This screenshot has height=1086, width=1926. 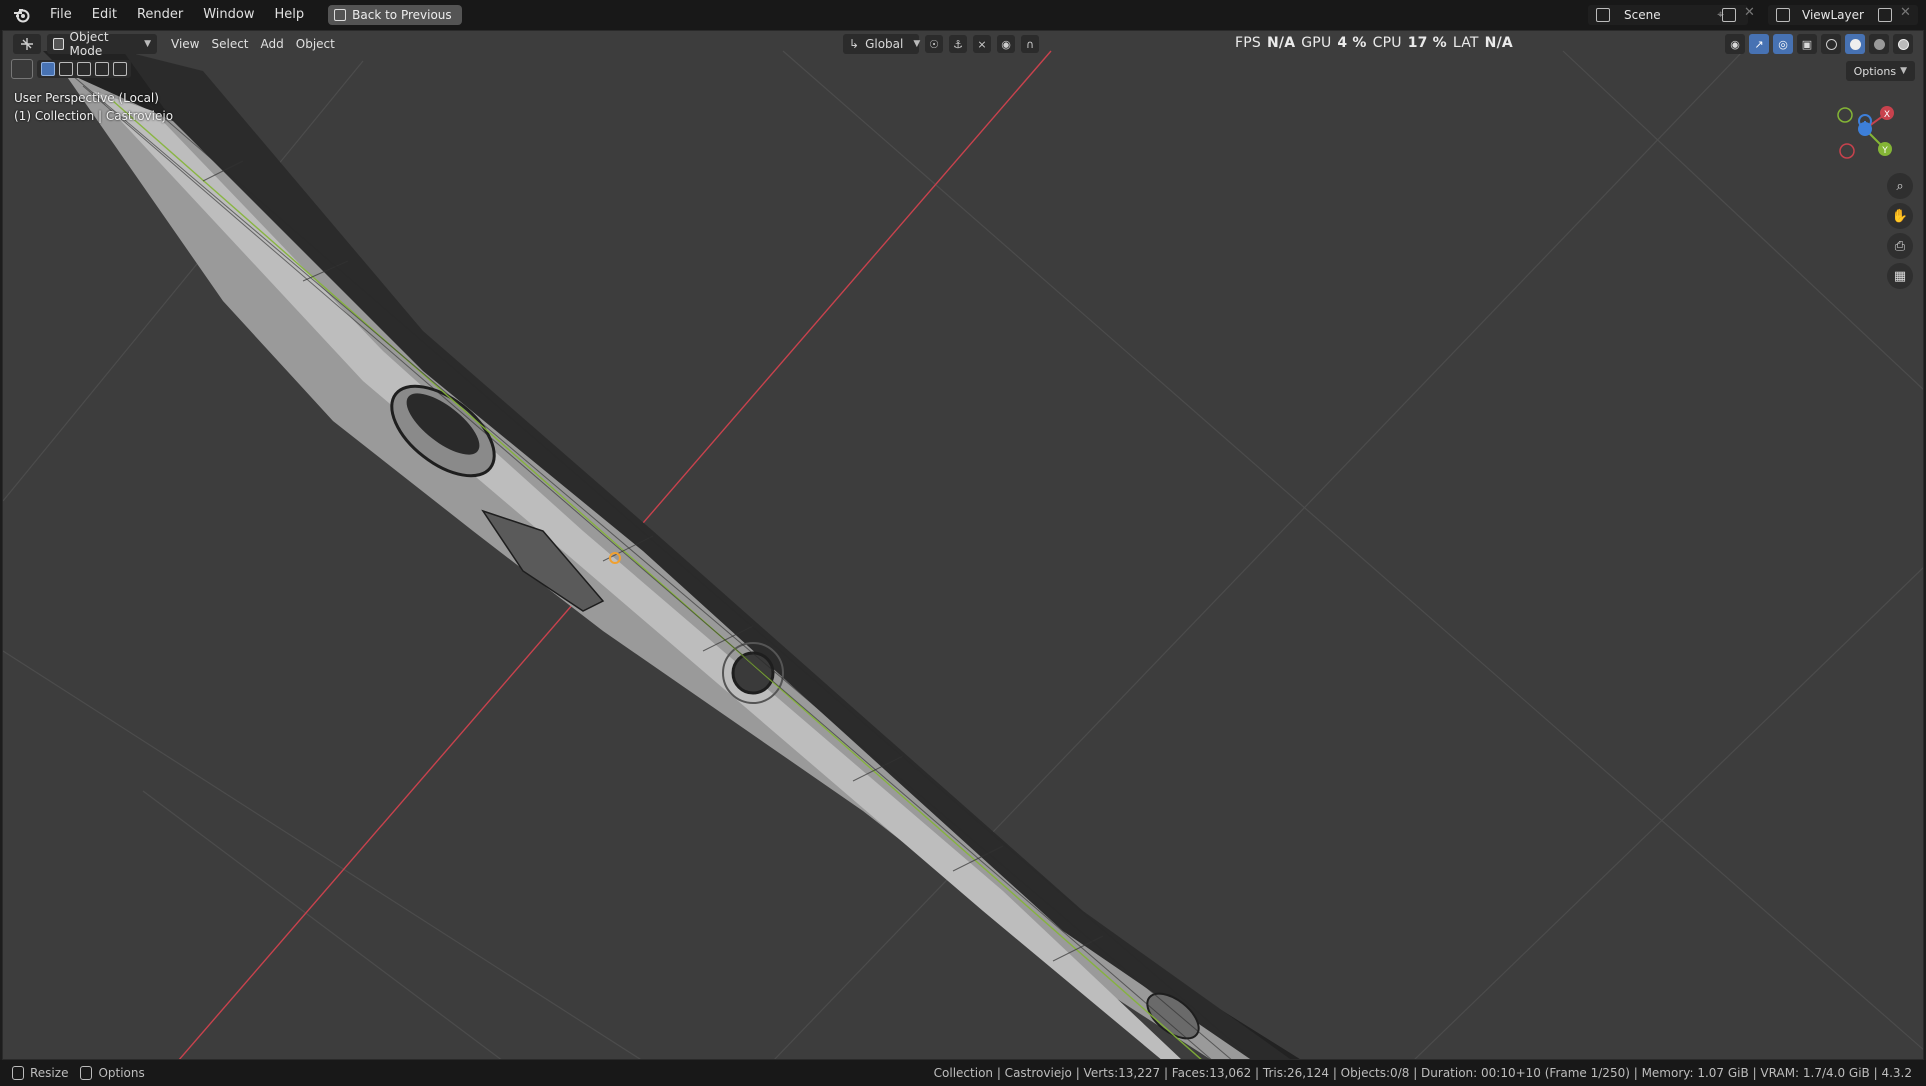 I want to click on performance-stats: FPS N/A GPU 4 % CPU 17 % LAT N/A, so click(x=1374, y=43).